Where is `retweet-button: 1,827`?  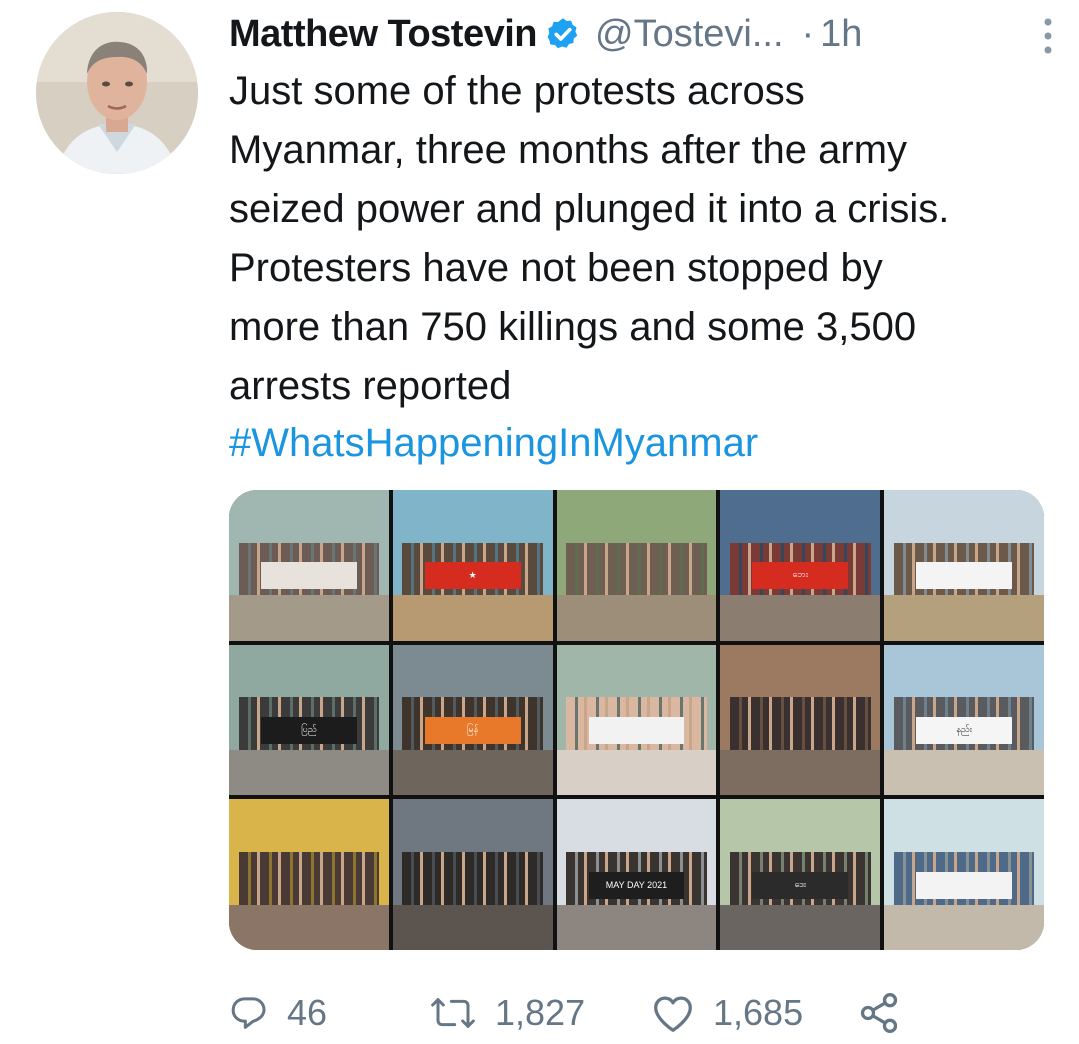
retweet-button: 1,827 is located at coordinates (540, 1013).